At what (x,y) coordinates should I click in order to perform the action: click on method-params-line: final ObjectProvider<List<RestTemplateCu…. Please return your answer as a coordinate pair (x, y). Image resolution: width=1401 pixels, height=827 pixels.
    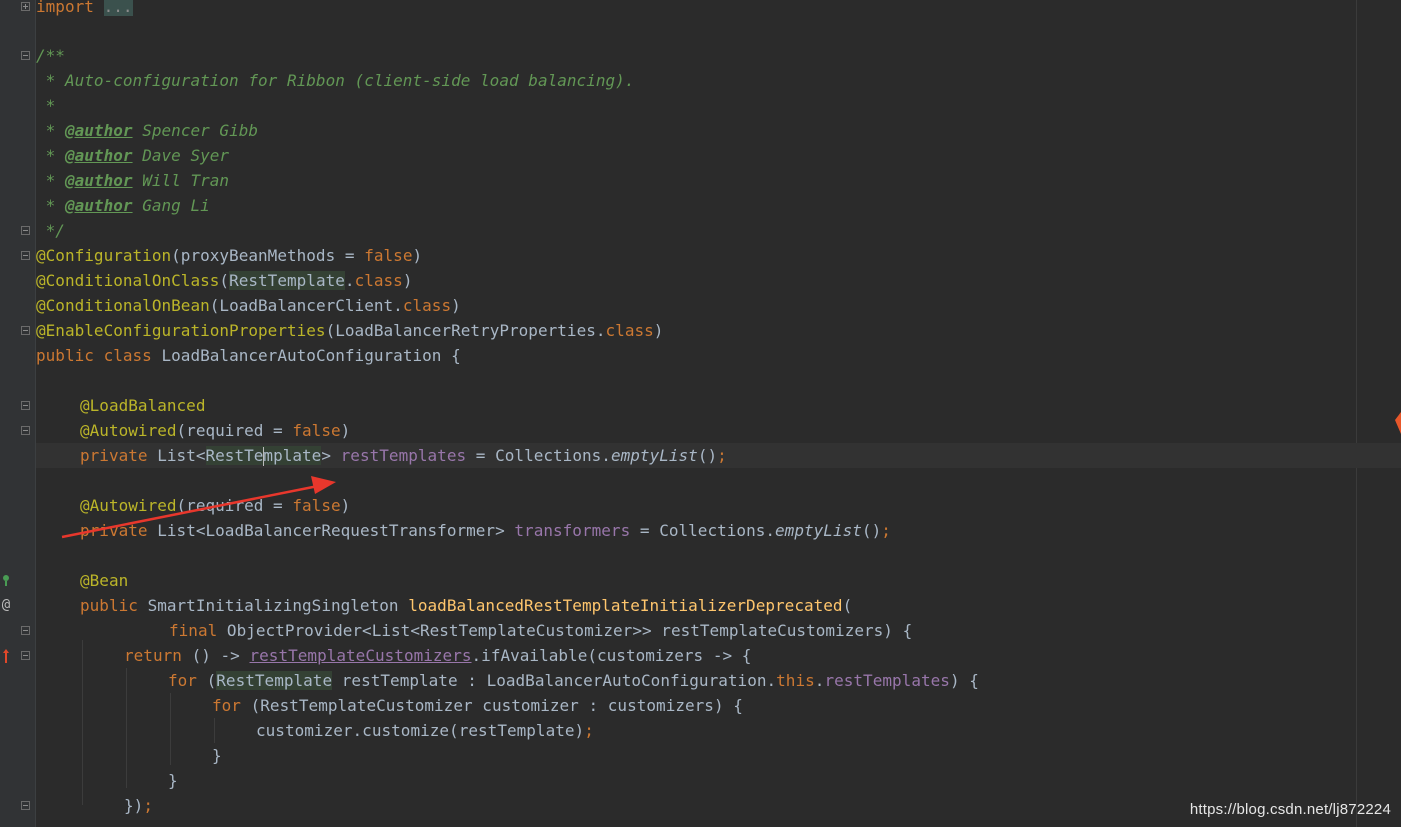
    Looking at the image, I should click on (540, 630).